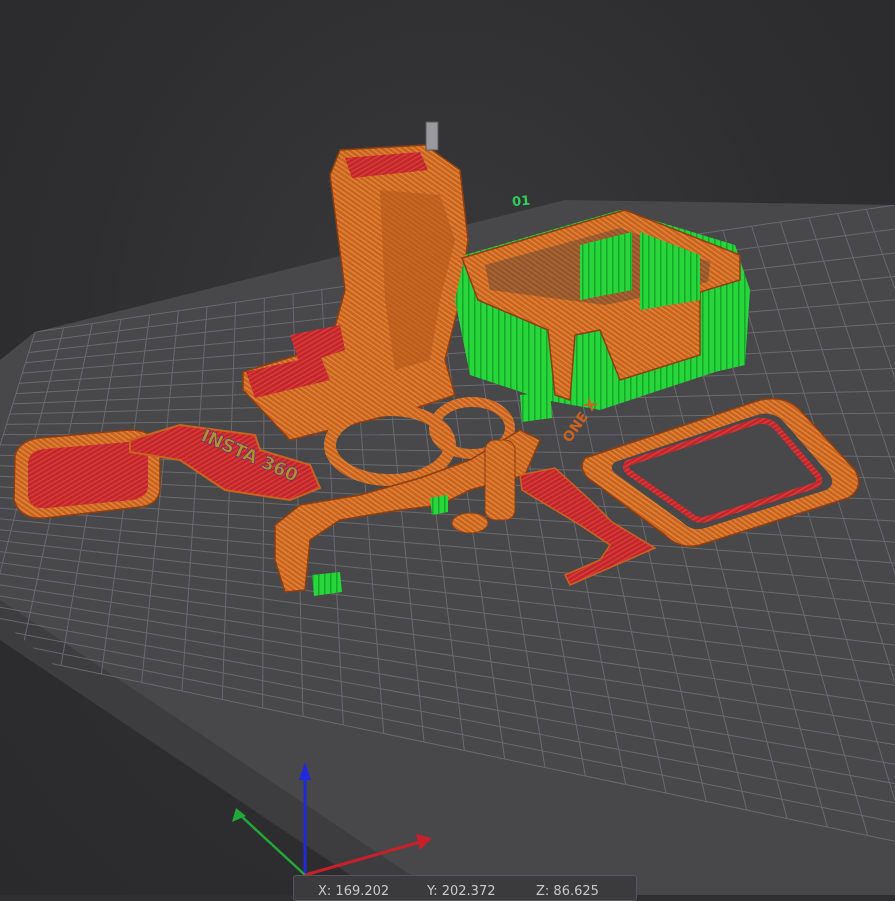 This screenshot has width=895, height=901. I want to click on coordinate-readout: X: 169.202 Y: 202.372 Z: 86.625, so click(465, 888).